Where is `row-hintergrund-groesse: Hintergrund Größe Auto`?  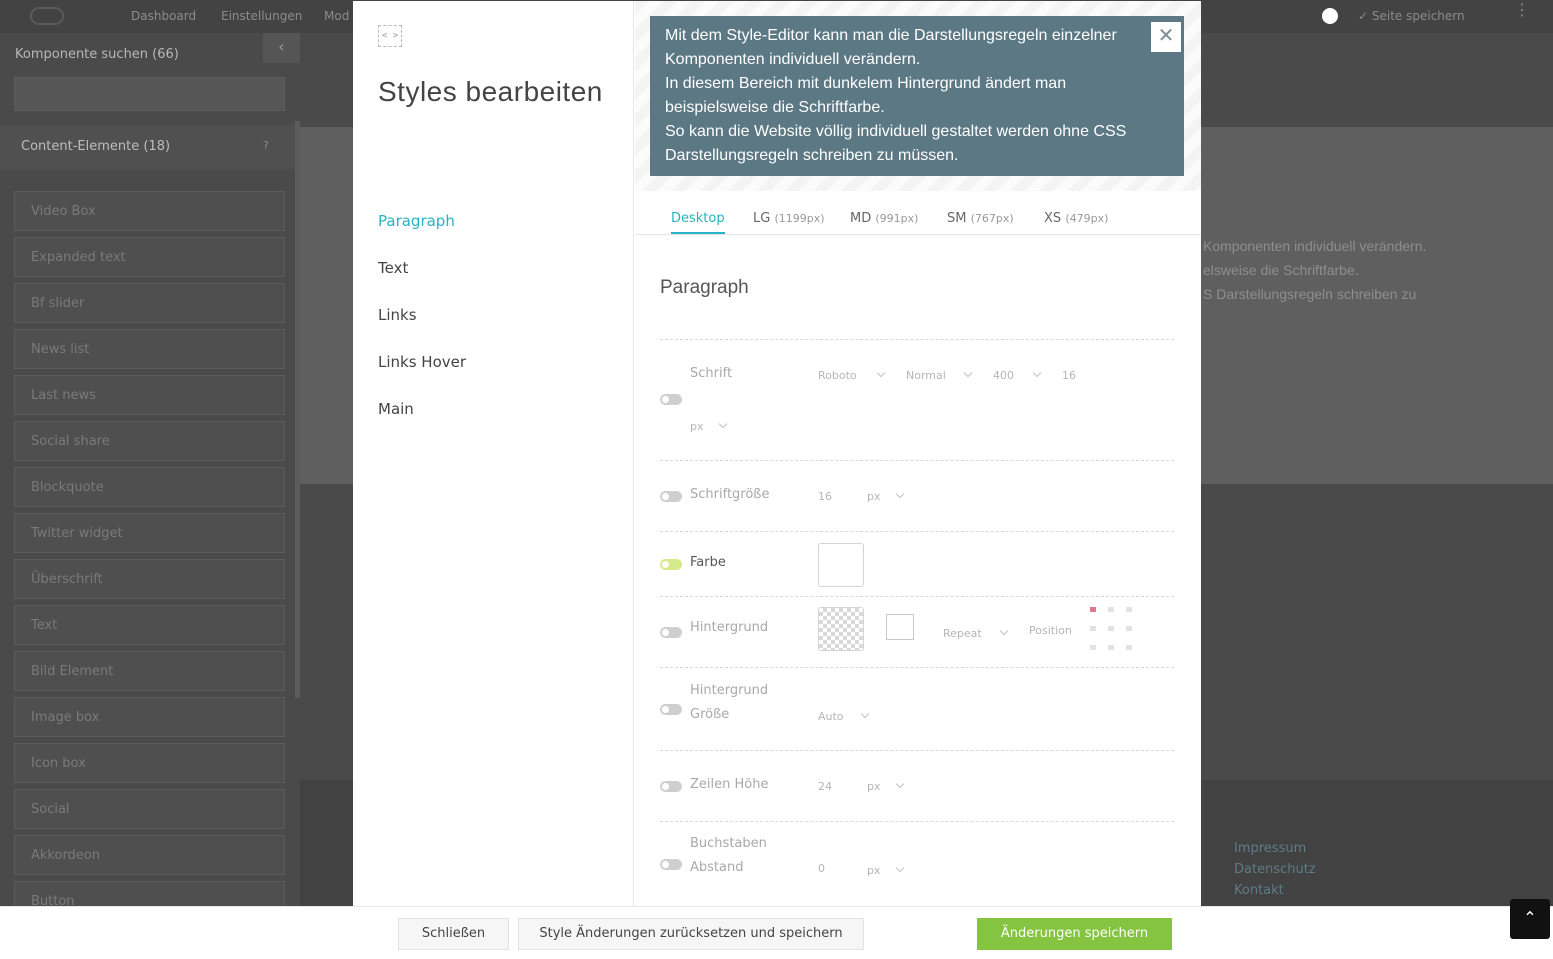
row-hintergrund-groesse: Hintergrund Größe Auto is located at coordinates (917, 708).